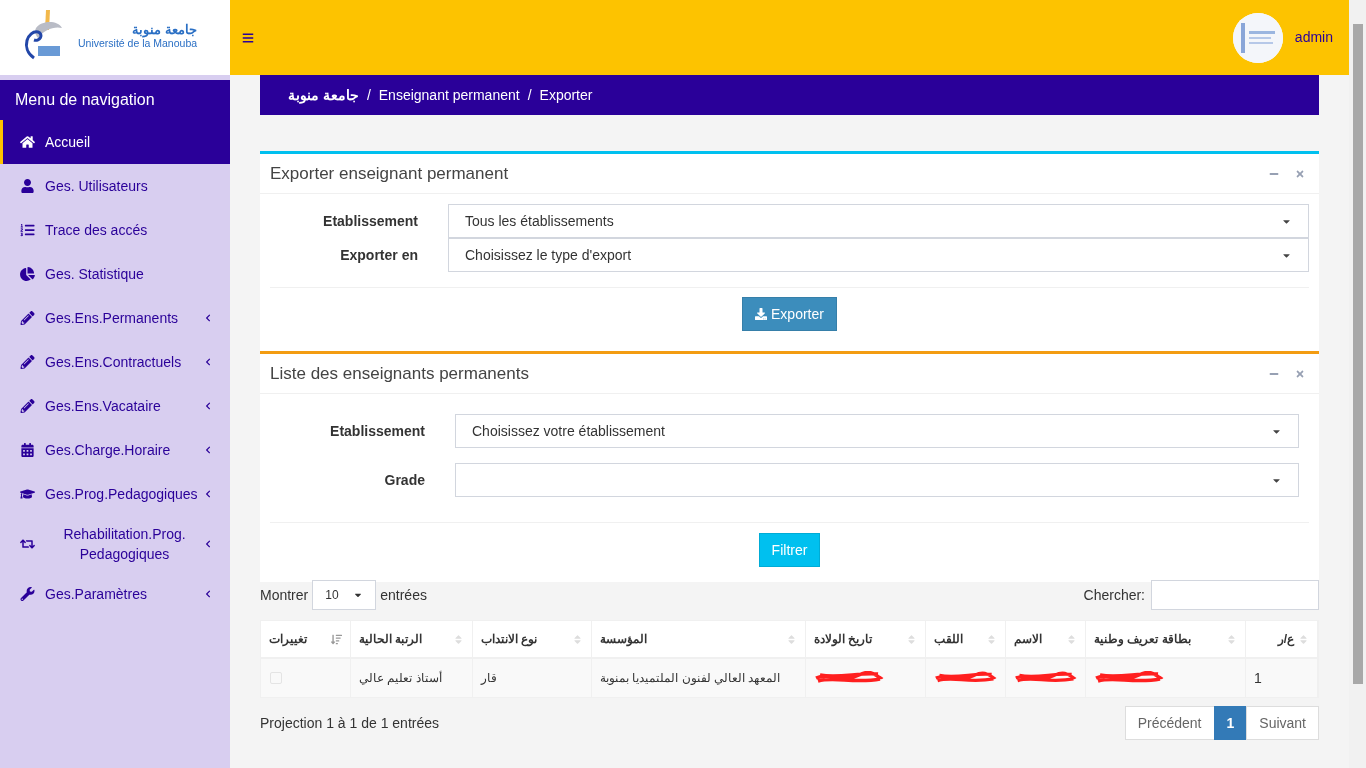  Describe the element at coordinates (27, 594) in the screenshot. I see `wrench-icon` at that location.